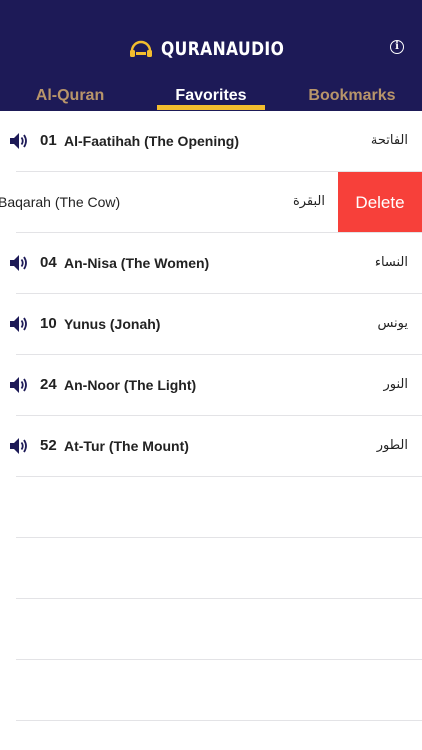 This screenshot has width=422, height=750. What do you see at coordinates (392, 323) in the screenshot?
I see `surah-arabic-name: يونس` at bounding box center [392, 323].